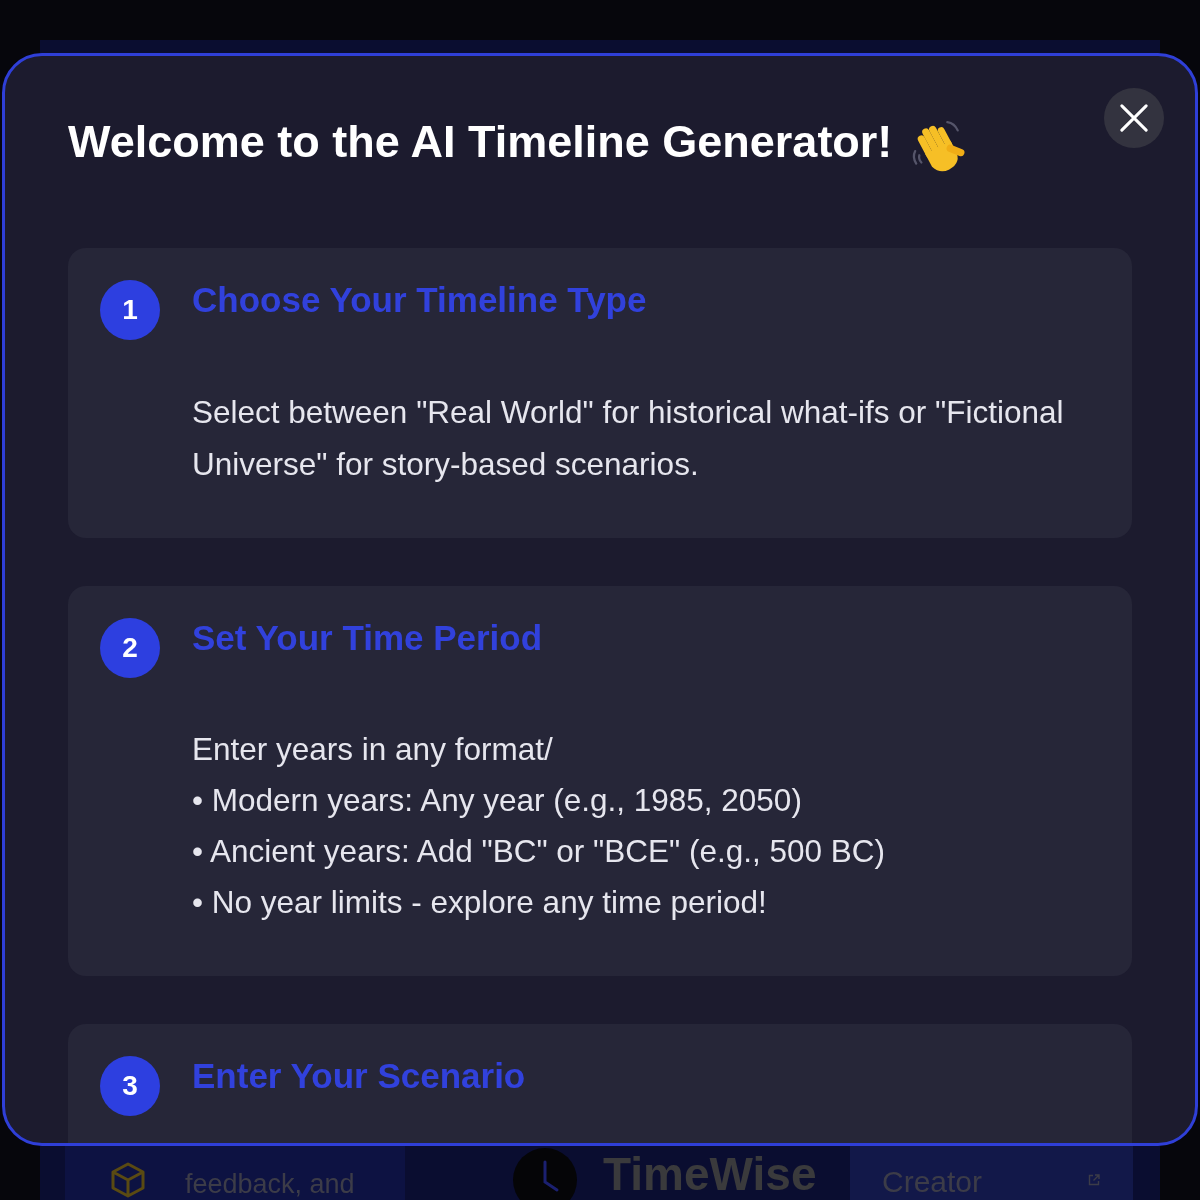 Image resolution: width=1200 pixels, height=1200 pixels. What do you see at coordinates (497, 800) in the screenshot?
I see `step-description: • Modern years: Any year (e.g., 1985, 2050)` at bounding box center [497, 800].